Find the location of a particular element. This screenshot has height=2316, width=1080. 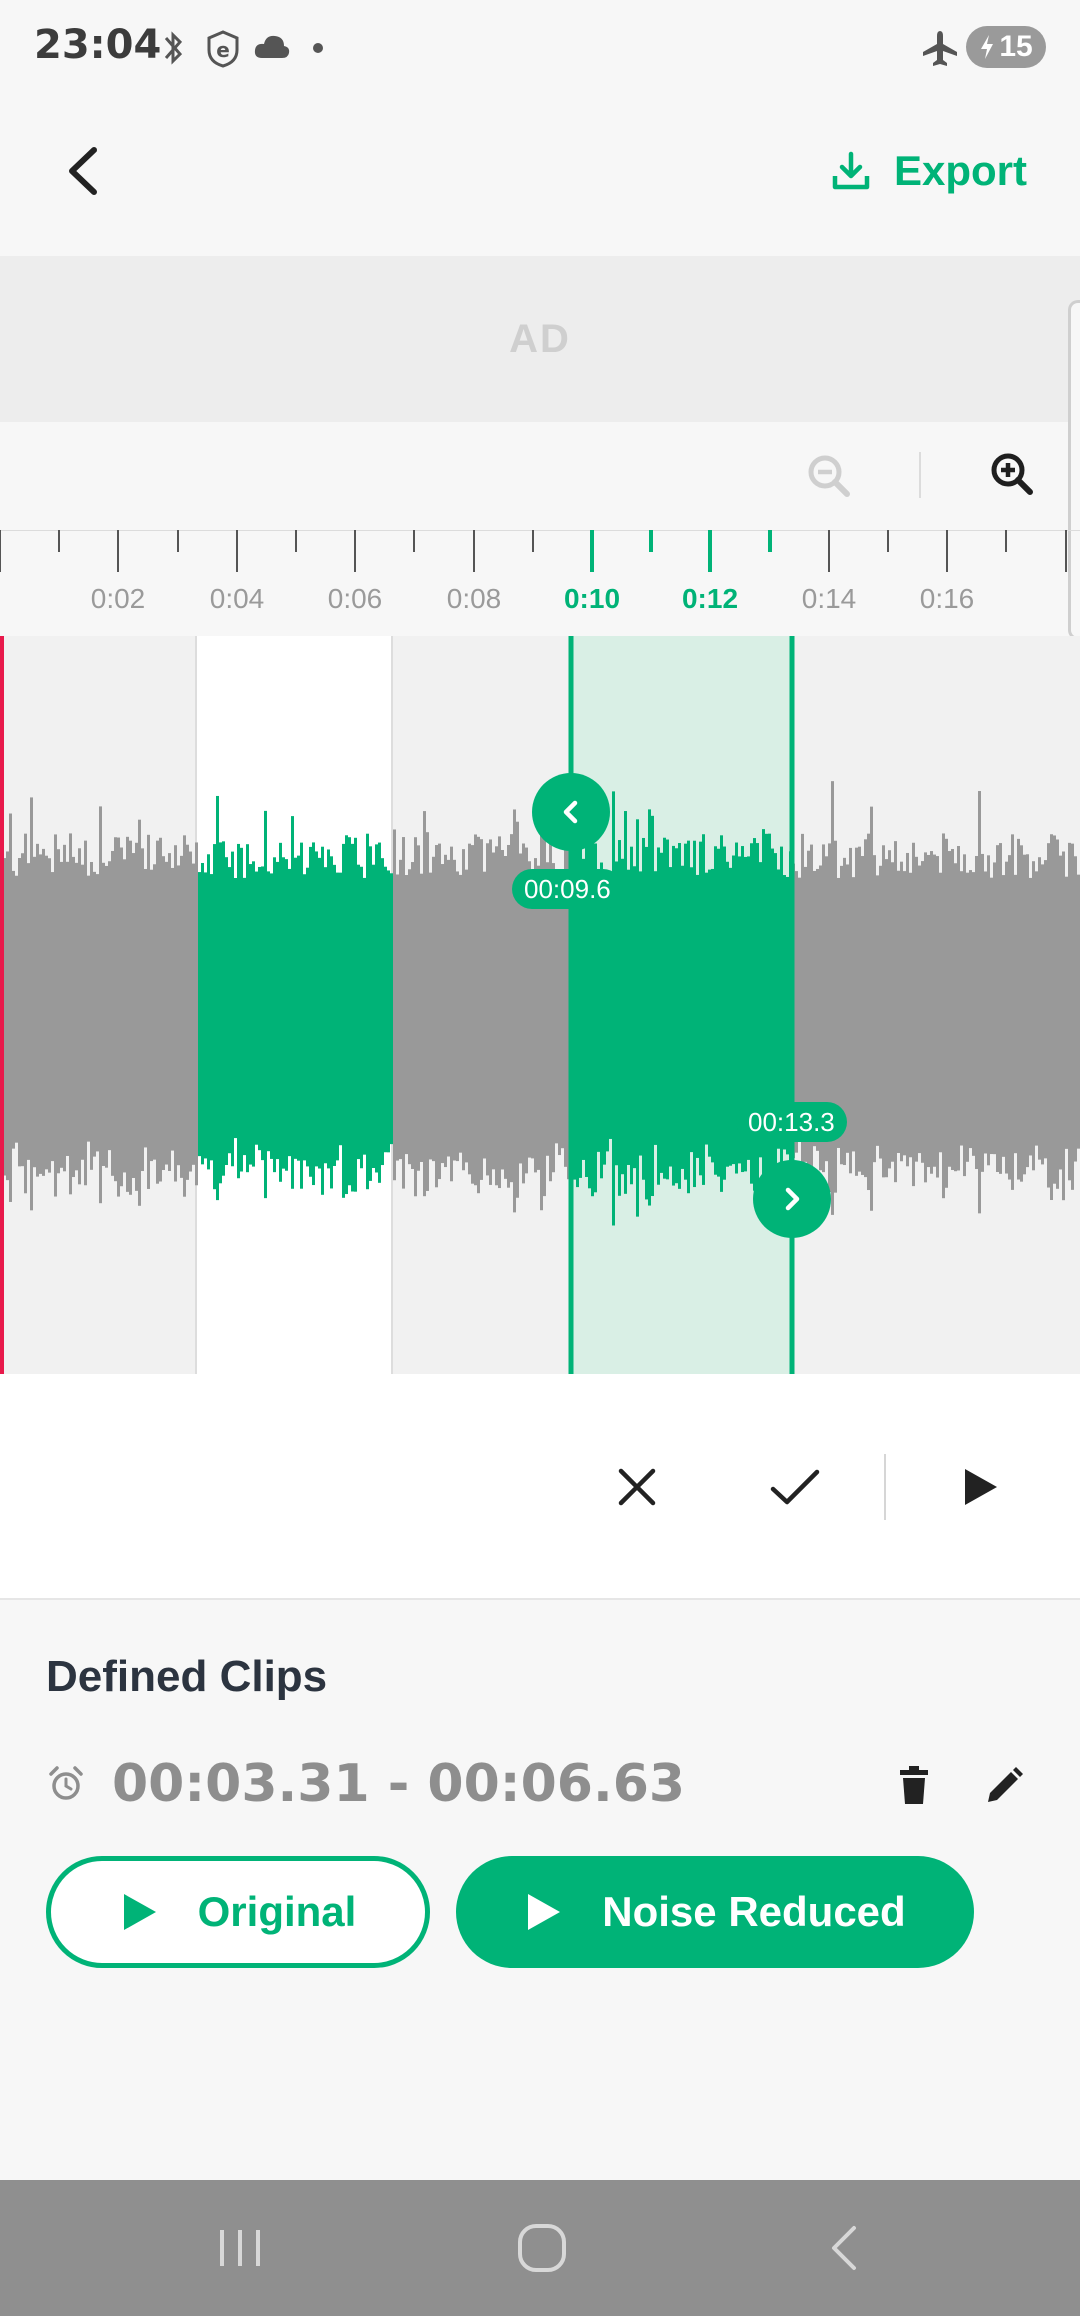

ad-banner: AD is located at coordinates (540, 339).